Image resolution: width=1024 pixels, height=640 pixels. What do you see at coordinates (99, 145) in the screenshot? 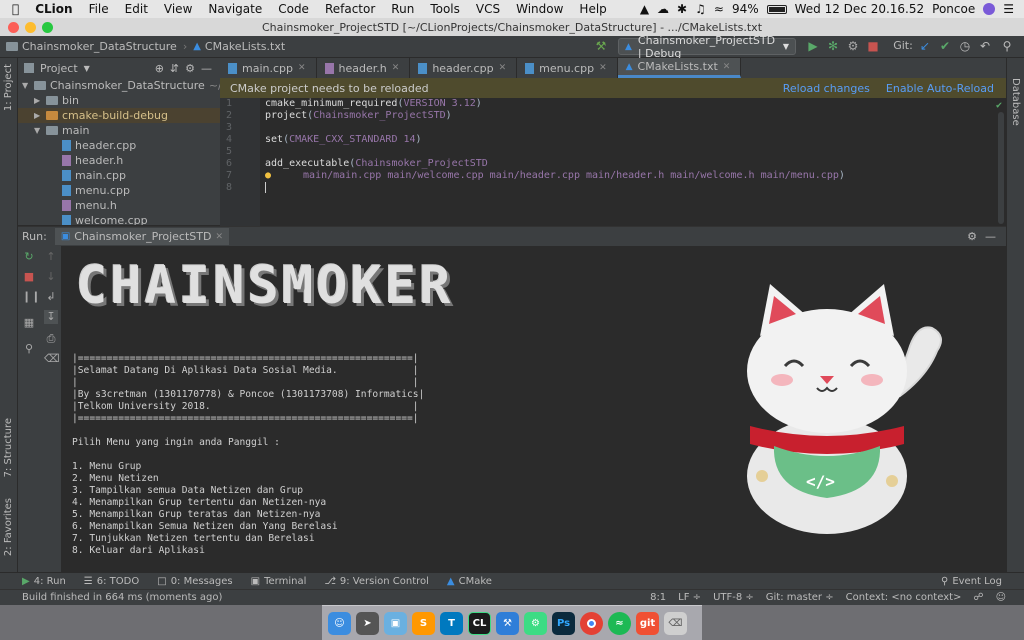
I see `tree-item-header-cpp: header.cpp` at bounding box center [99, 145].